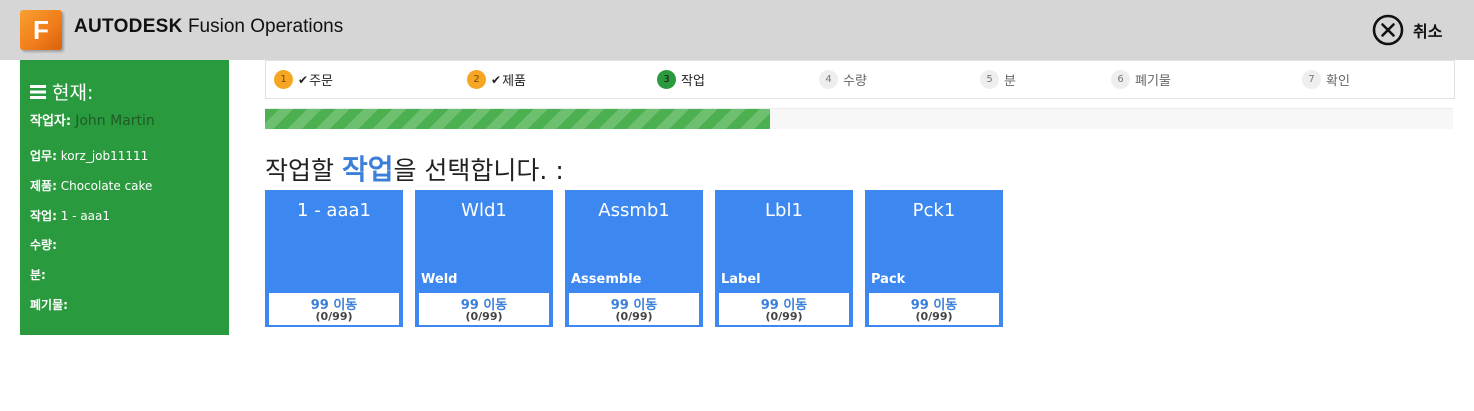 The image size is (1474, 411). What do you see at coordinates (128, 26) in the screenshot?
I see `brand-name: AUTODESK` at bounding box center [128, 26].